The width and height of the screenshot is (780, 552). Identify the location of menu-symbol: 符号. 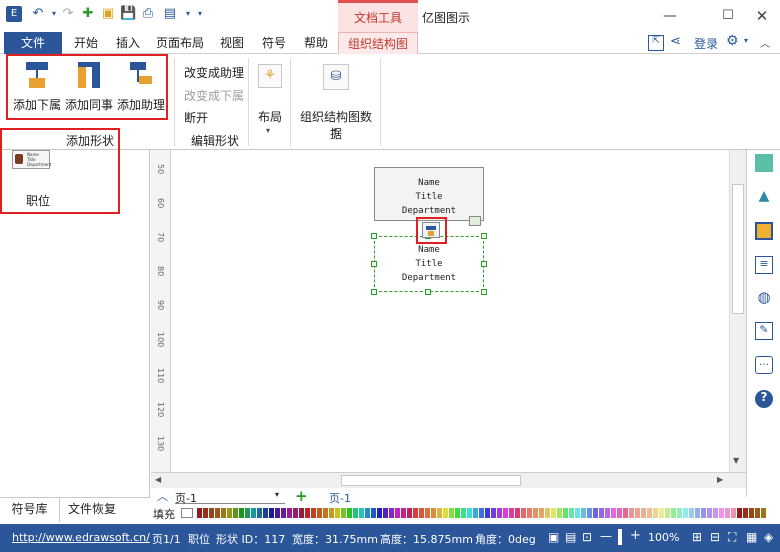
(274, 43).